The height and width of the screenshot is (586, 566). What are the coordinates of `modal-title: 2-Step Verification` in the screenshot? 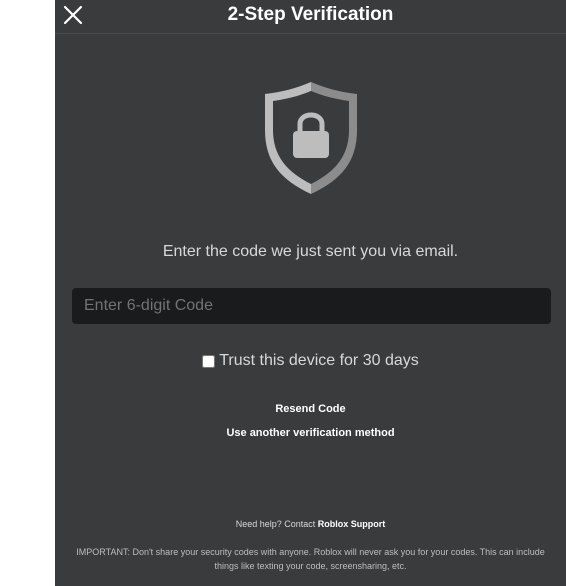 It's located at (310, 14).